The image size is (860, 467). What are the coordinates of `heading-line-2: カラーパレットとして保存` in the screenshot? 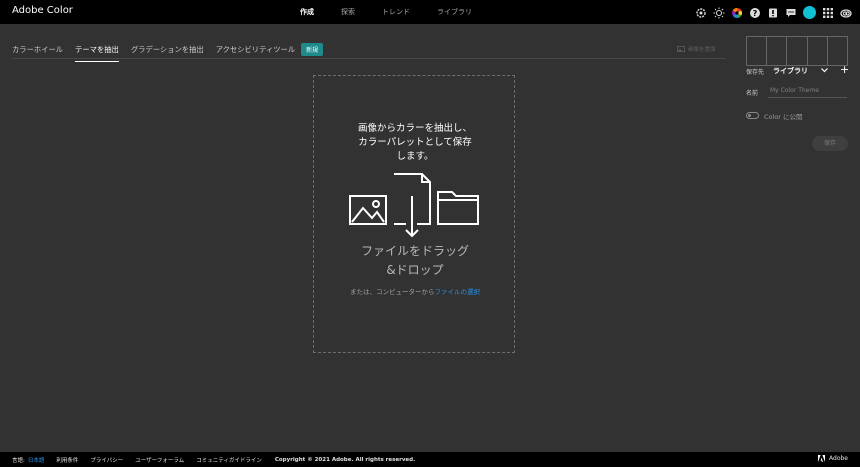 It's located at (415, 142).